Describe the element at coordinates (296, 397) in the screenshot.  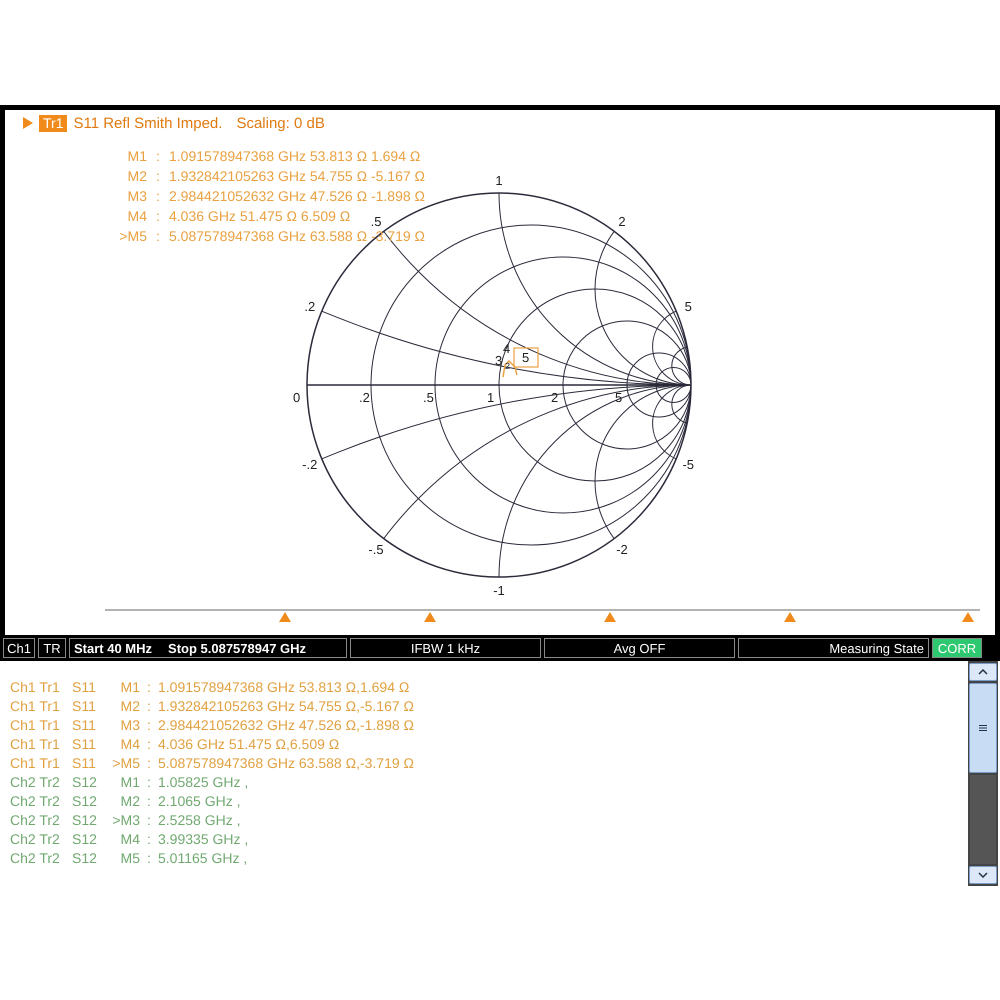
I see `axis-label: 0` at that location.